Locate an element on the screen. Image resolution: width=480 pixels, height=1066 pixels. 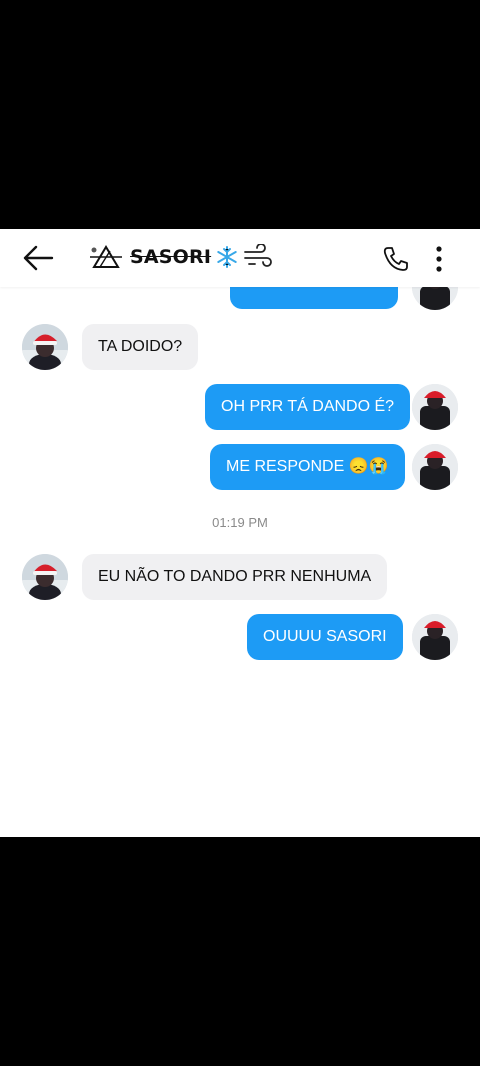
message-bubble-incoming: EU NÃO TO DANDO PRR NENHUMA is located at coordinates (235, 577).